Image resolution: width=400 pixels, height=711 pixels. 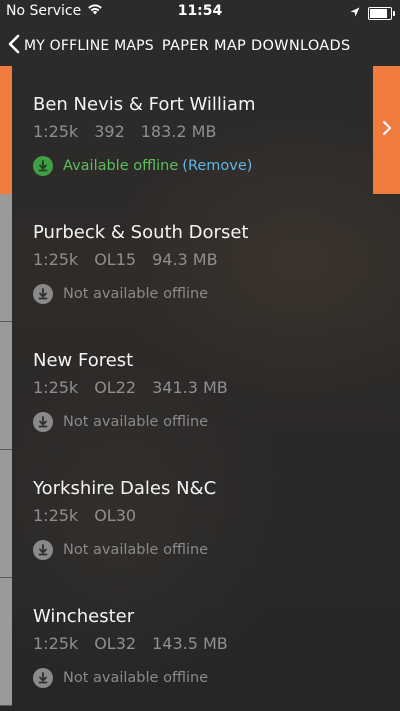 What do you see at coordinates (115, 515) in the screenshot?
I see `map-code: OL30` at bounding box center [115, 515].